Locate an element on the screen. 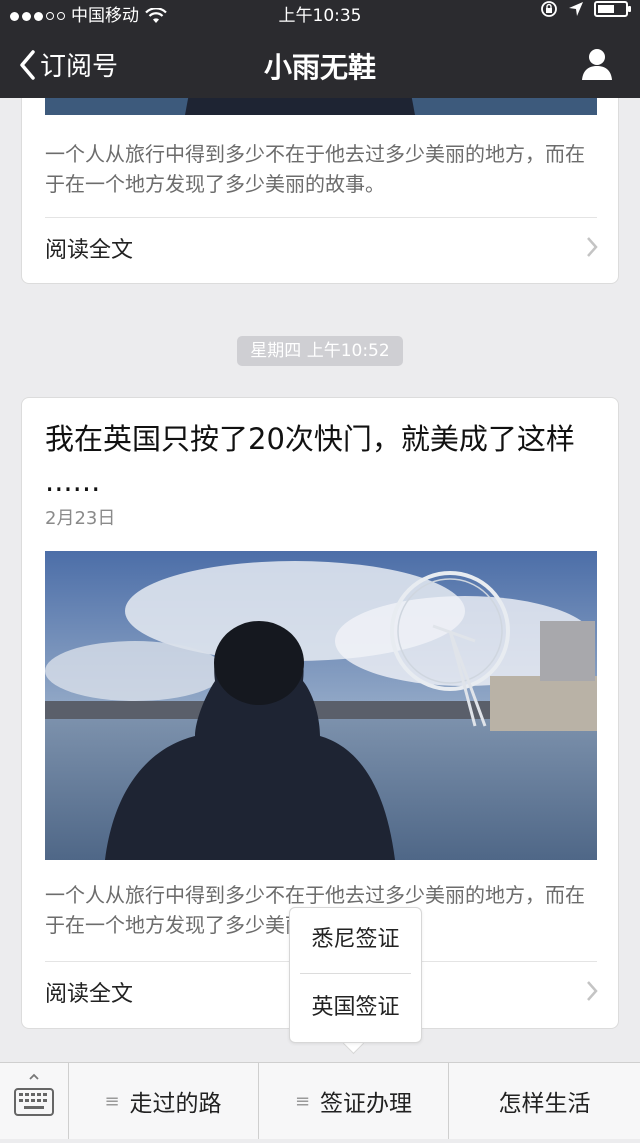 The width and height of the screenshot is (640, 1143). divider is located at coordinates (355, 973).